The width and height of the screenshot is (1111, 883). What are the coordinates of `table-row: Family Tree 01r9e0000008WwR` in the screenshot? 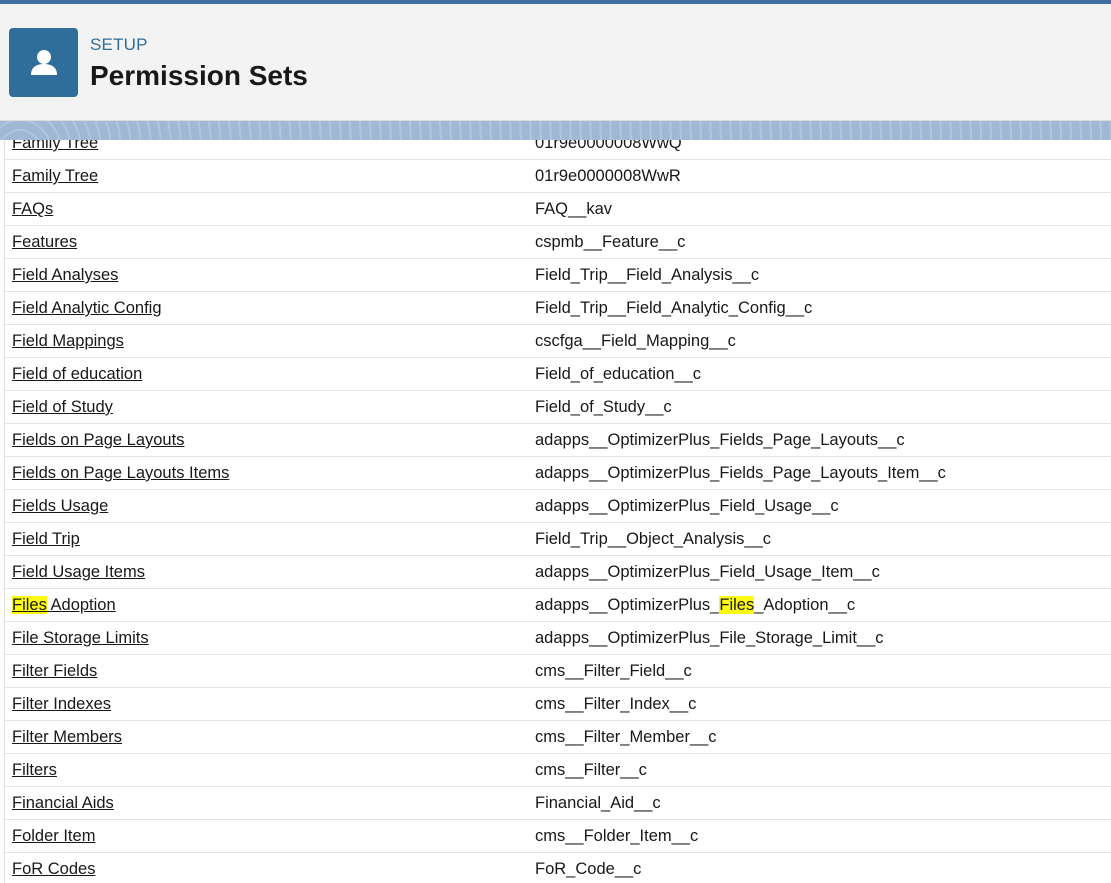 It's located at (558, 176).